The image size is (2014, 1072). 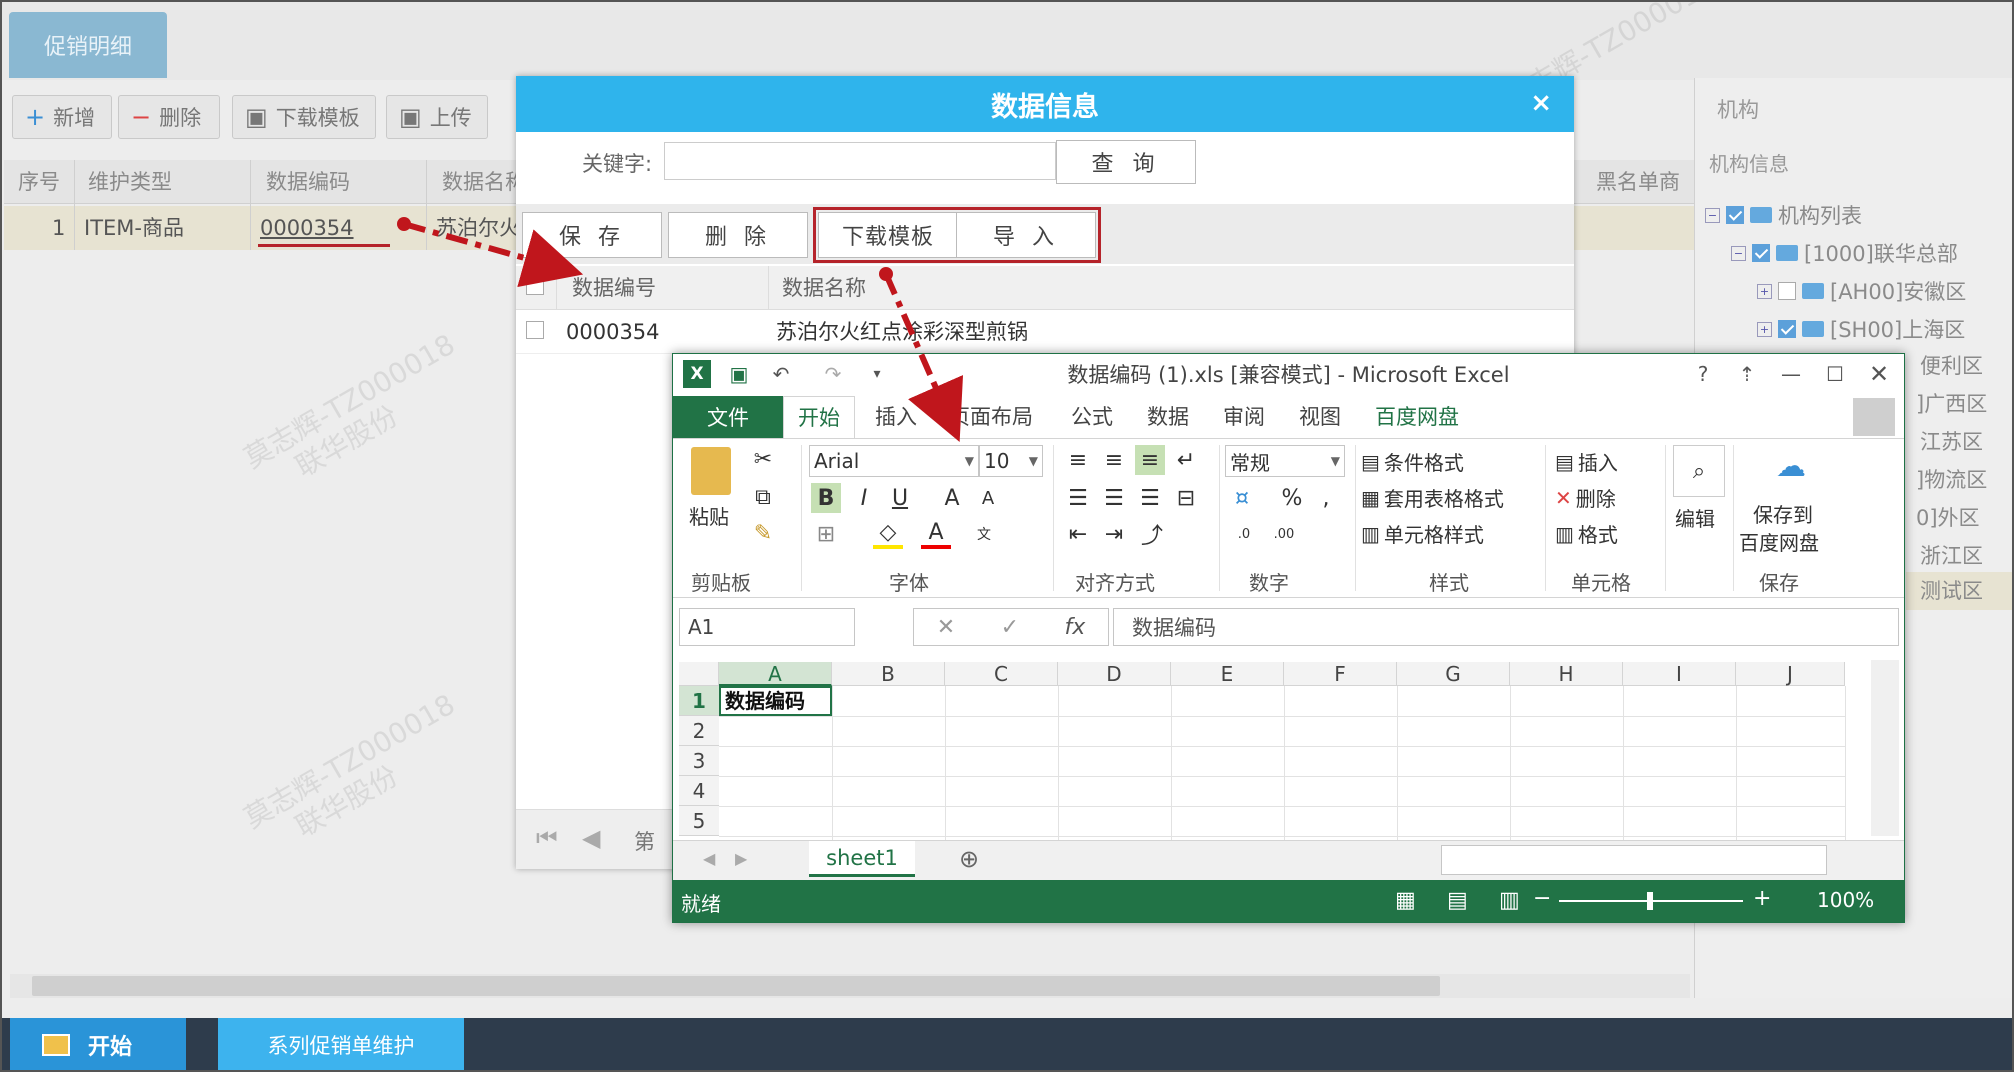 I want to click on task-promo-maintenance: 系列促销单维护, so click(x=341, y=1045).